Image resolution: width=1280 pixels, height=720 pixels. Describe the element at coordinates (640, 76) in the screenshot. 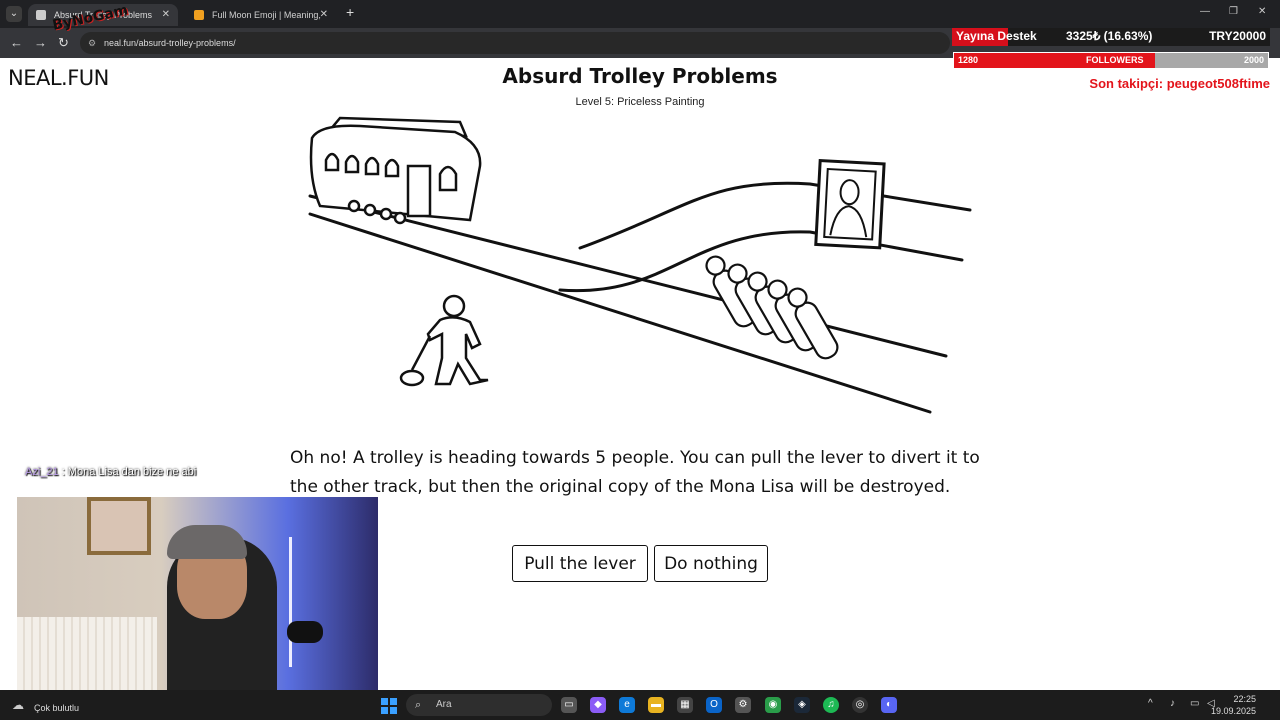

I see `page-title: Absurd Trolley Problems` at that location.